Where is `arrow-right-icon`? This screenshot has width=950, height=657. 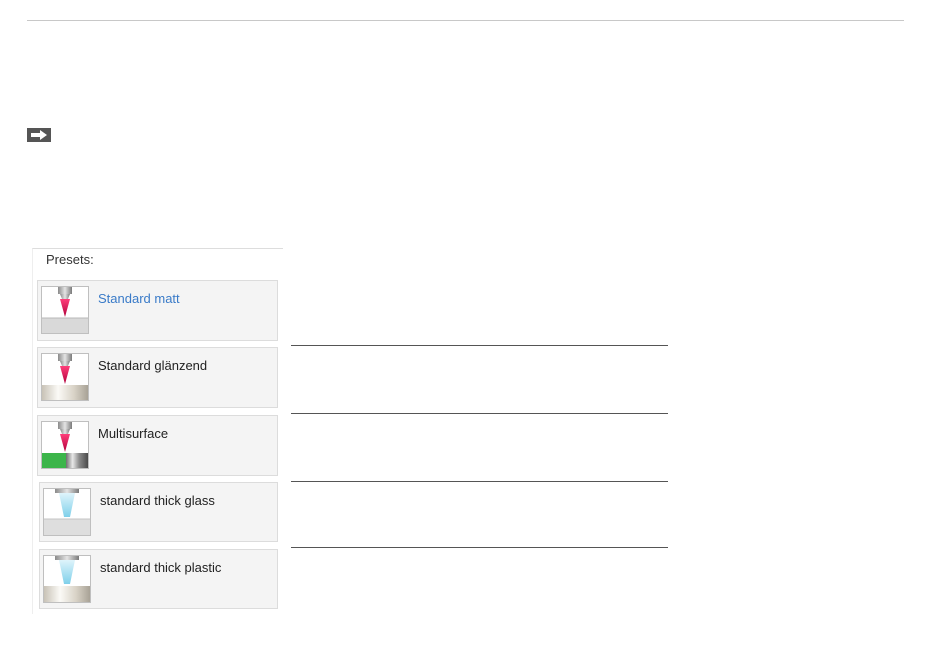
arrow-right-icon is located at coordinates (39, 135).